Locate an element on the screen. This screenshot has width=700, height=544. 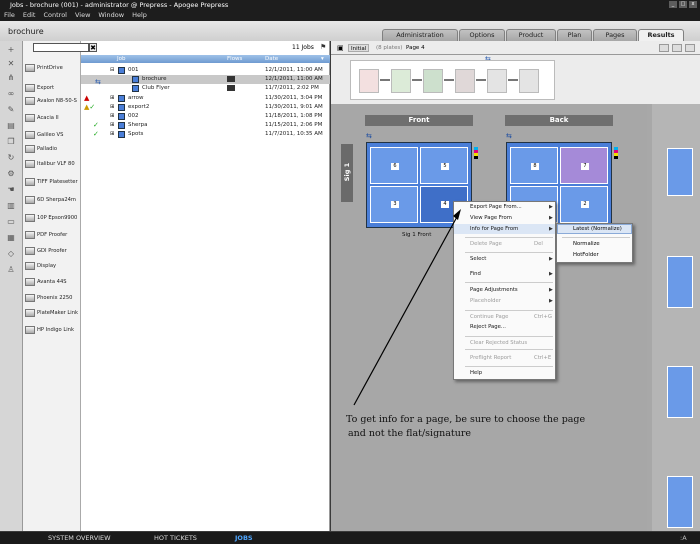
nav-hot-tickets: HOT TICKETS is located at coordinates (175, 538).